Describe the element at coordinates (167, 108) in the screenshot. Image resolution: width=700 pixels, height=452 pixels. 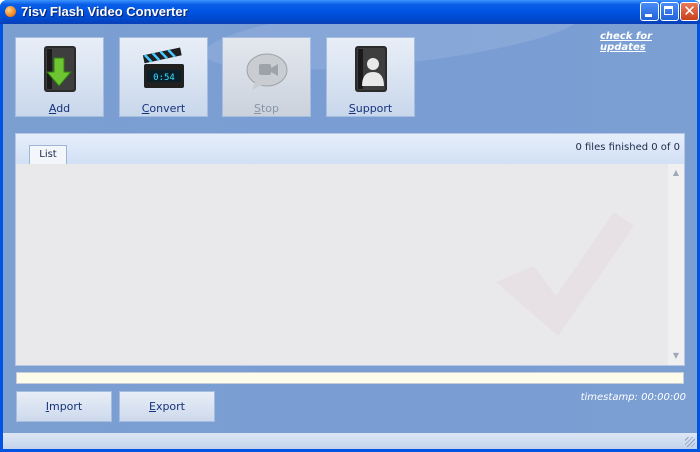
I see `convert-label-rest: onvert` at that location.